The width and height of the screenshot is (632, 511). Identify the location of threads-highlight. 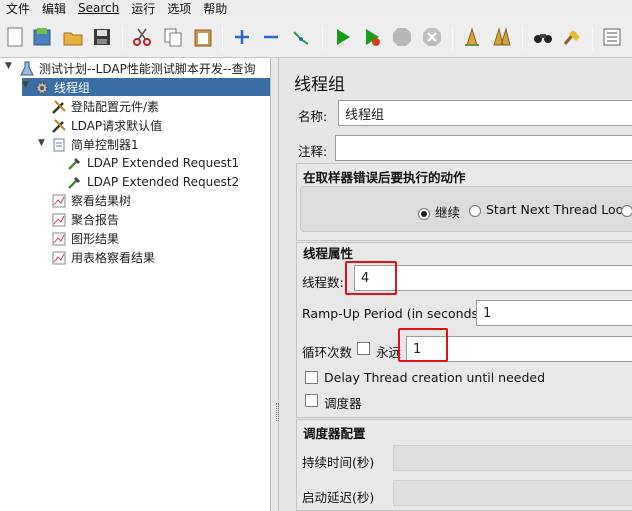
(371, 278).